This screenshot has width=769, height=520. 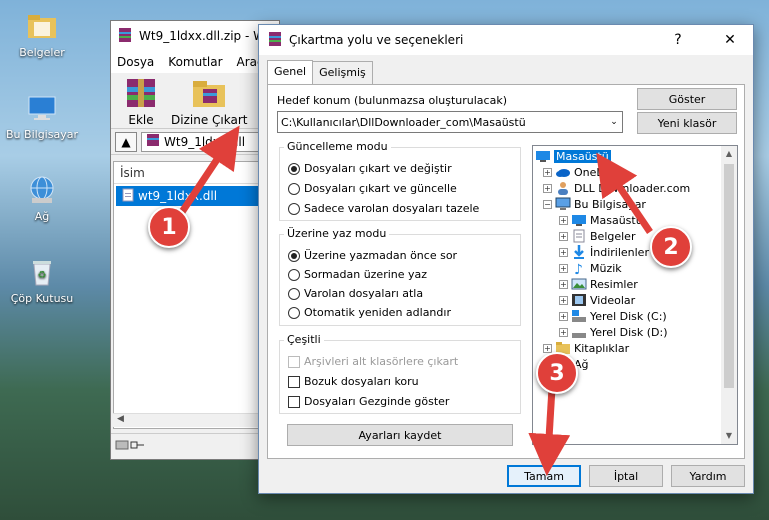 What do you see at coordinates (671, 247) in the screenshot?
I see `step-badge-2: 2` at bounding box center [671, 247].